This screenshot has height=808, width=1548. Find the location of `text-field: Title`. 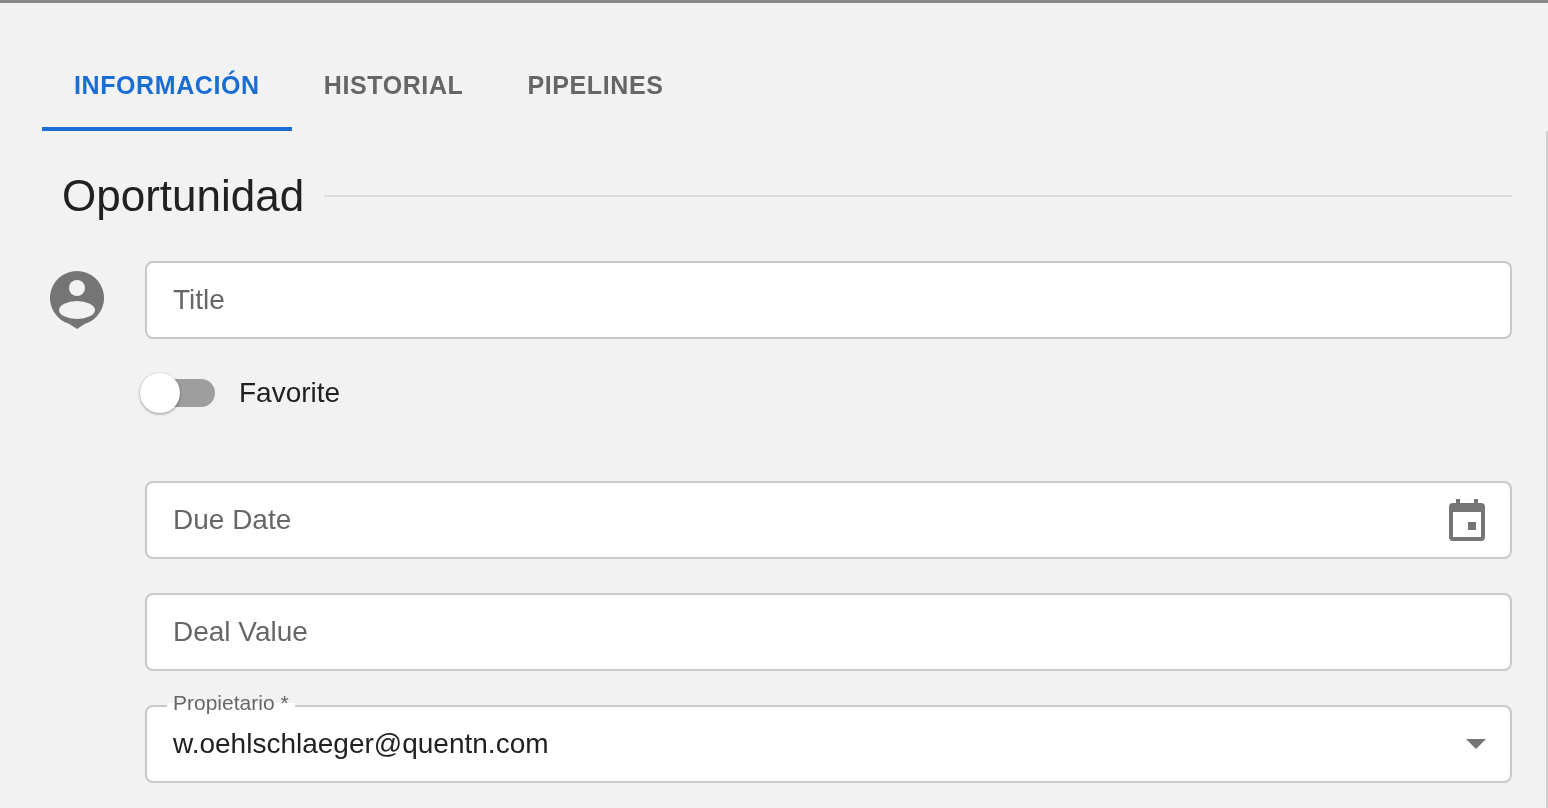

text-field: Title is located at coordinates (828, 300).